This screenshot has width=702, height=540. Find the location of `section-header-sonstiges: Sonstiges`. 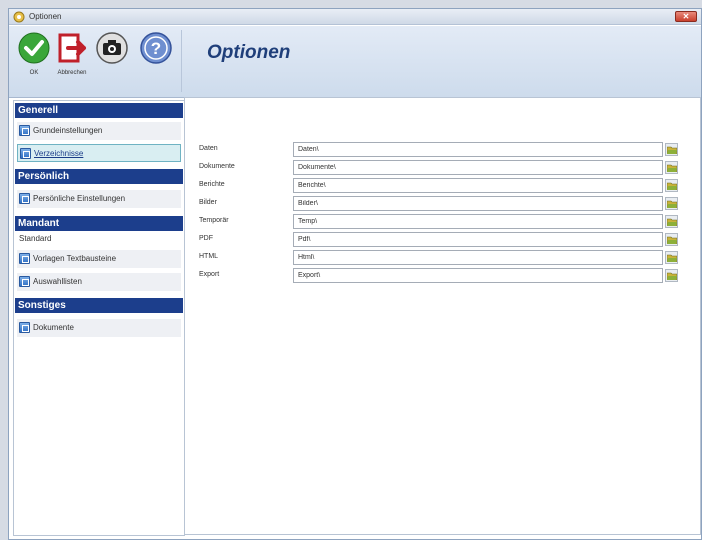

section-header-sonstiges: Sonstiges is located at coordinates (99, 305).